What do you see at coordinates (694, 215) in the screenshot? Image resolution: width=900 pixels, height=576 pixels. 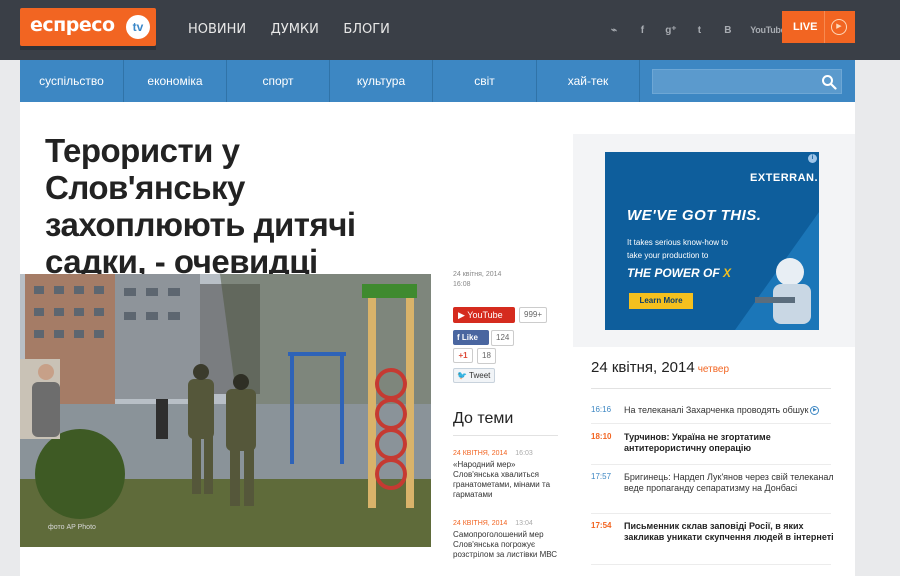 I see `ad-headline: WE'VE GOT THIS.` at bounding box center [694, 215].